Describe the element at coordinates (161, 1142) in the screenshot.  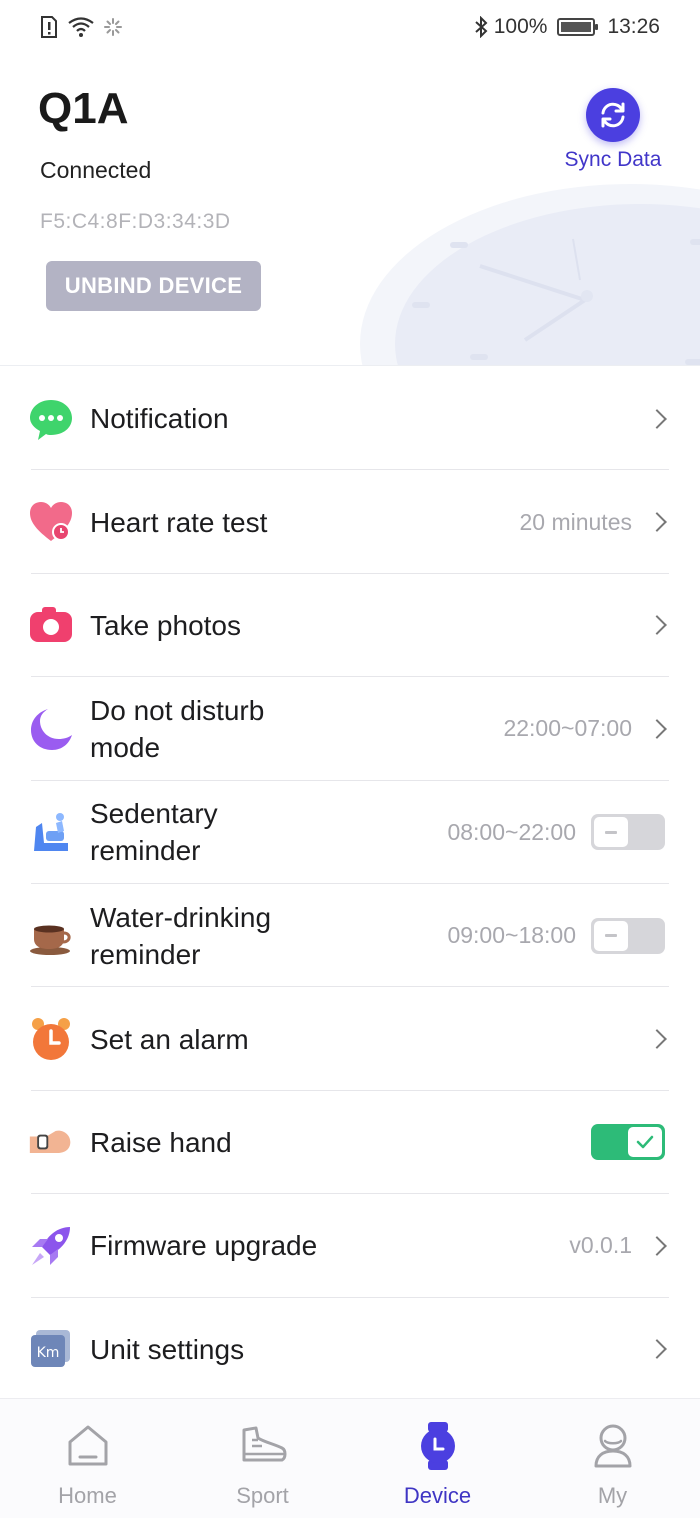
I see `setting-label: Raise hand` at that location.